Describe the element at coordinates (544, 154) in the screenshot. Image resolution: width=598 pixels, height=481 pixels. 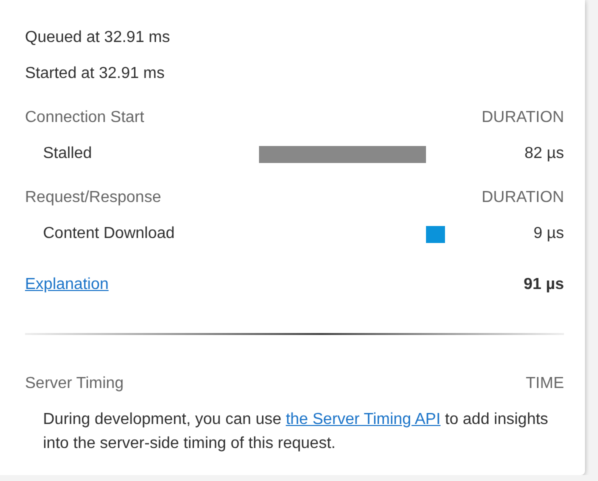
I see `duration-value: 82 µs` at that location.